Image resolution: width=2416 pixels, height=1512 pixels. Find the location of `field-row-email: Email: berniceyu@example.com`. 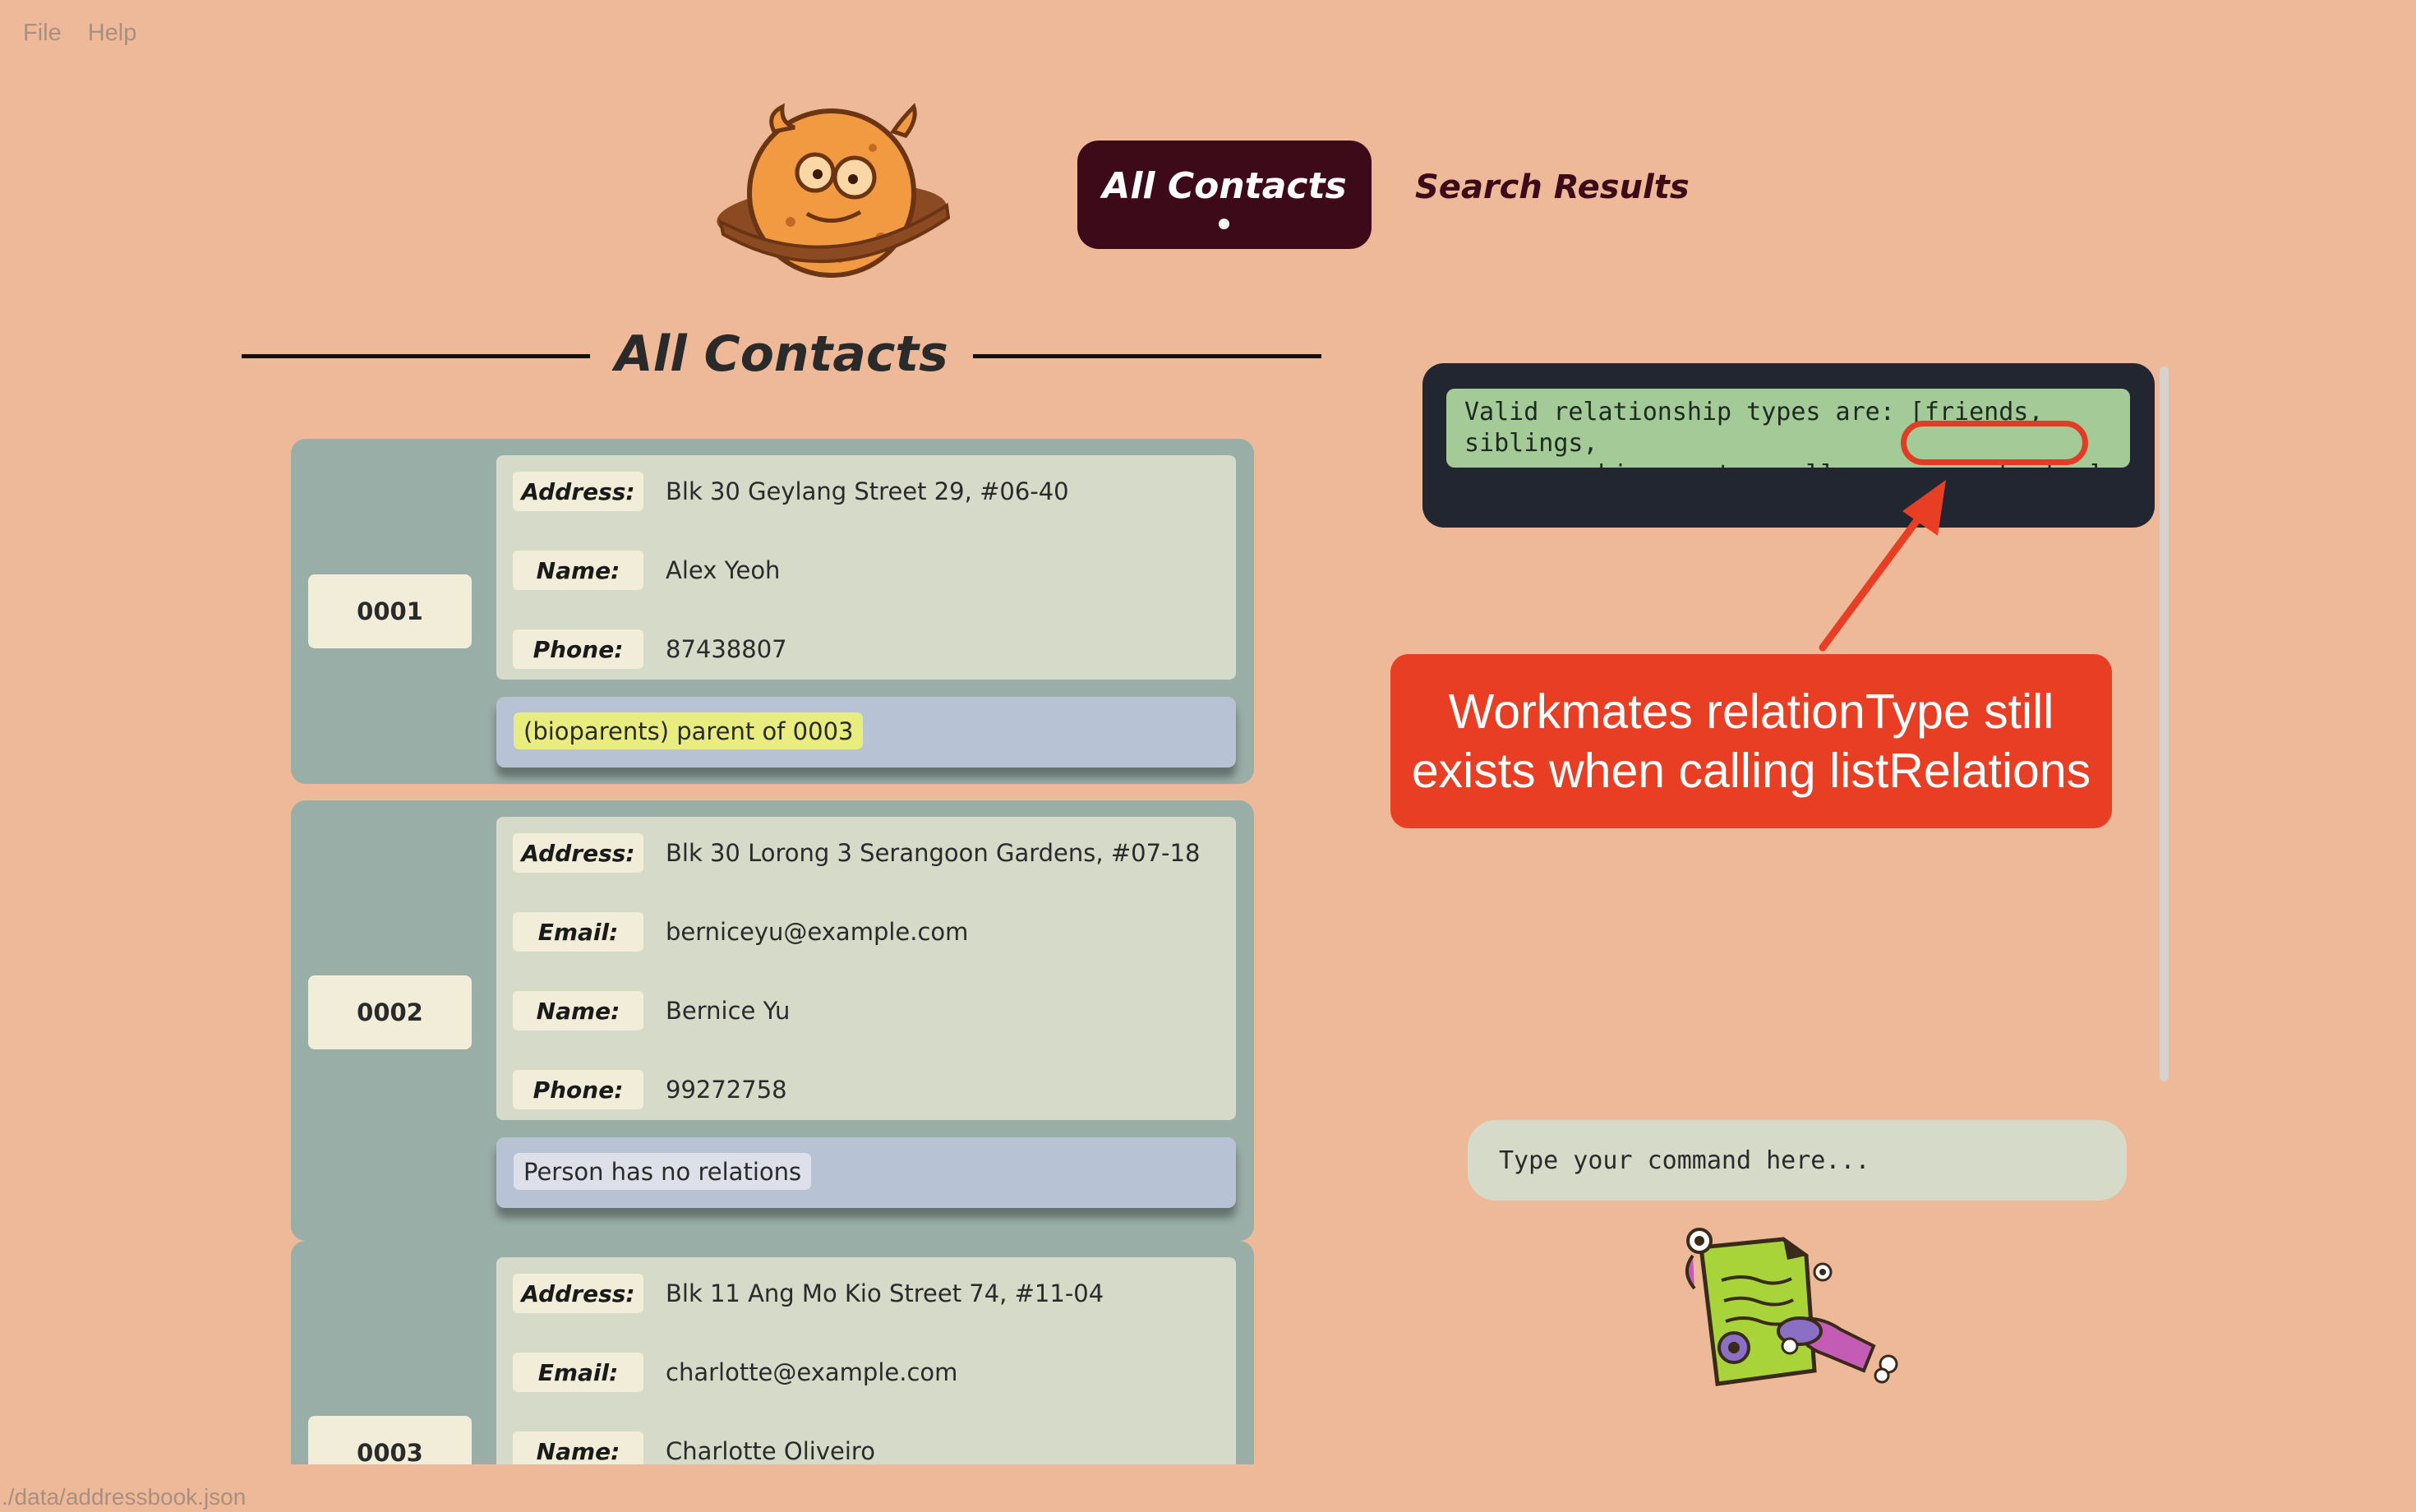

field-row-email: Email: berniceyu@example.com is located at coordinates (741, 932).